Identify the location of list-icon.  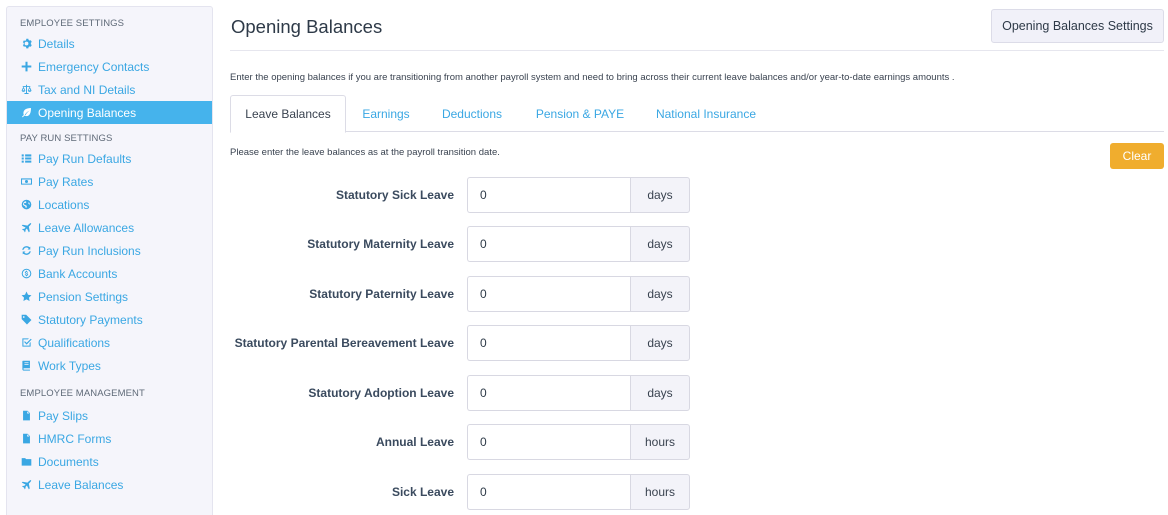
(26, 159).